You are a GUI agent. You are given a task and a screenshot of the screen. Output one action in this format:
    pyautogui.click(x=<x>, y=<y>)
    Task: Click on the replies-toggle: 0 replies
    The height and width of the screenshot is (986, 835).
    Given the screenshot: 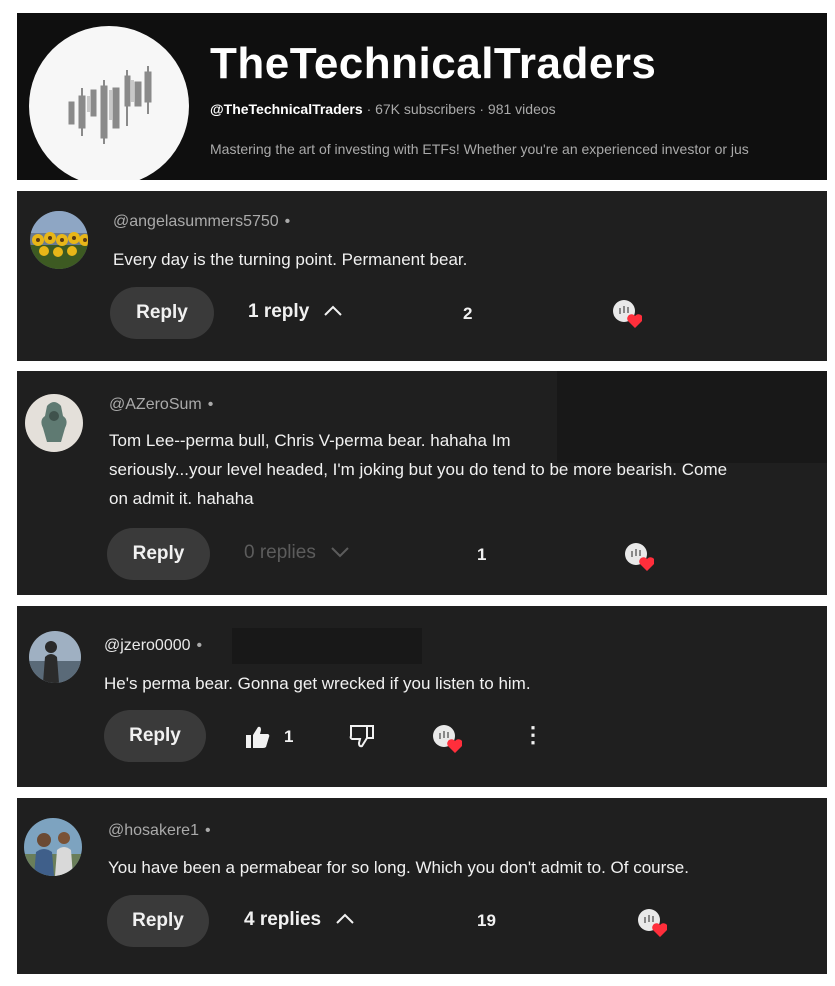 What is the action you would take?
    pyautogui.click(x=297, y=553)
    